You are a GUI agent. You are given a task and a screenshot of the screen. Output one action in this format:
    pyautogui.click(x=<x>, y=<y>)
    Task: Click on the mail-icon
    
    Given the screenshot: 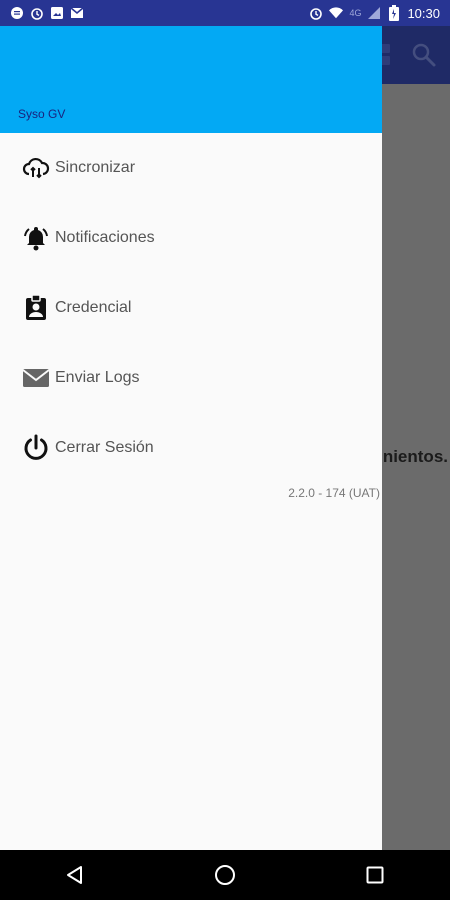 What is the action you would take?
    pyautogui.click(x=36, y=378)
    